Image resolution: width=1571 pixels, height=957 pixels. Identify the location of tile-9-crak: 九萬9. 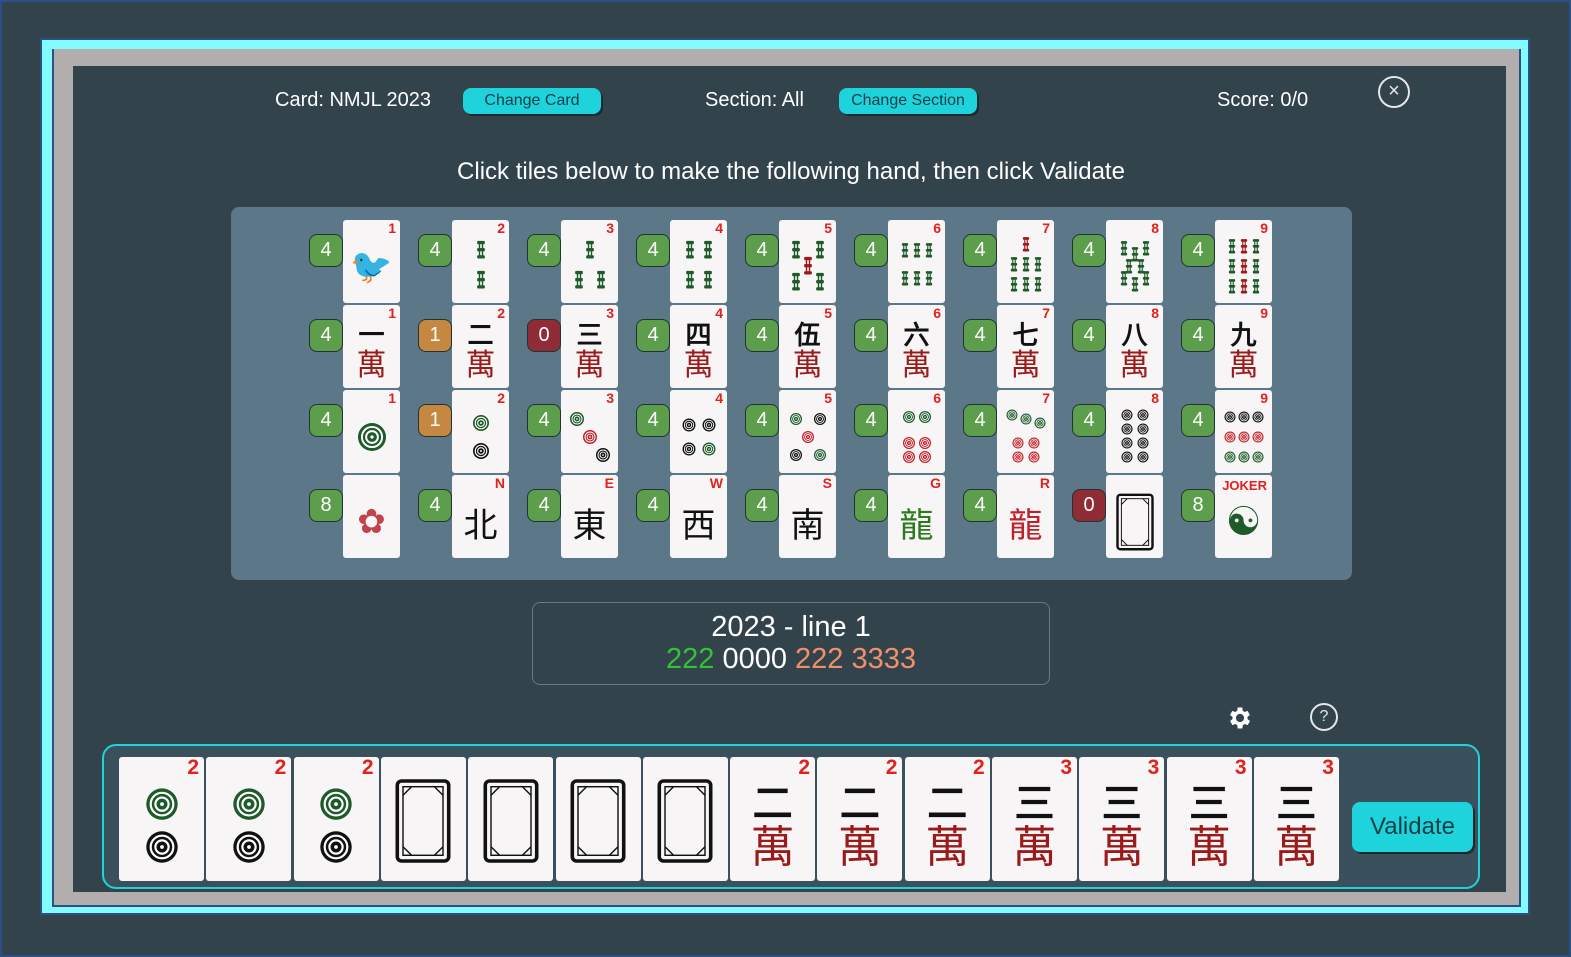
(1243, 346).